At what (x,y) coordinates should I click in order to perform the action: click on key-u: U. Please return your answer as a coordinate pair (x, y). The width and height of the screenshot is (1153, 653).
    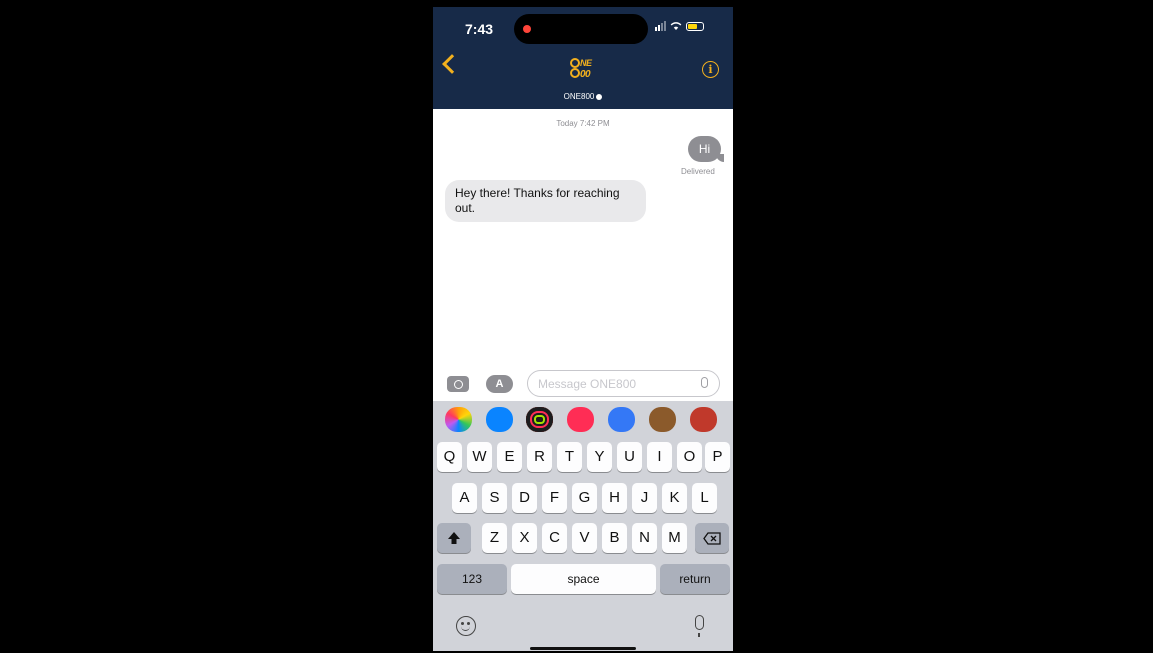
    Looking at the image, I should click on (629, 457).